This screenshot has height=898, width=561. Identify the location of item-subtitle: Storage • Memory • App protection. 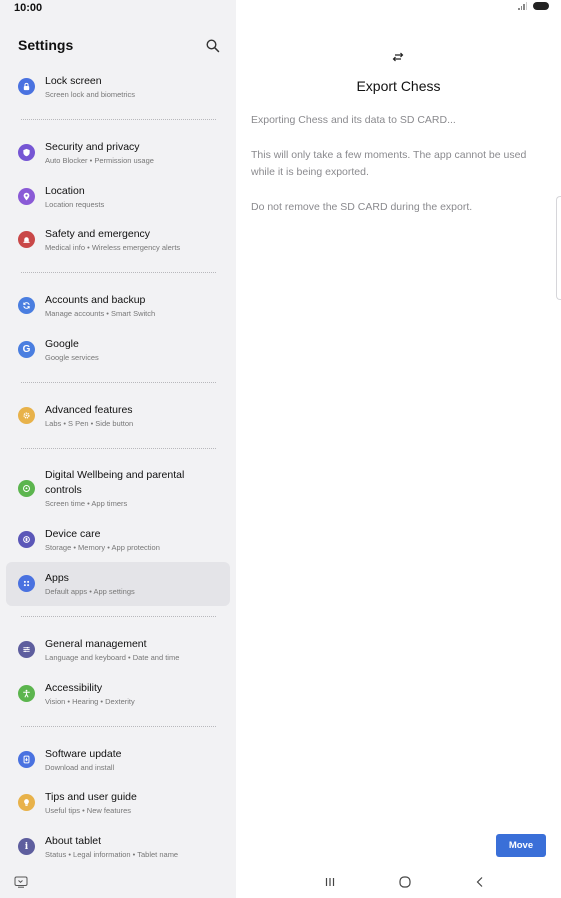
(102, 547).